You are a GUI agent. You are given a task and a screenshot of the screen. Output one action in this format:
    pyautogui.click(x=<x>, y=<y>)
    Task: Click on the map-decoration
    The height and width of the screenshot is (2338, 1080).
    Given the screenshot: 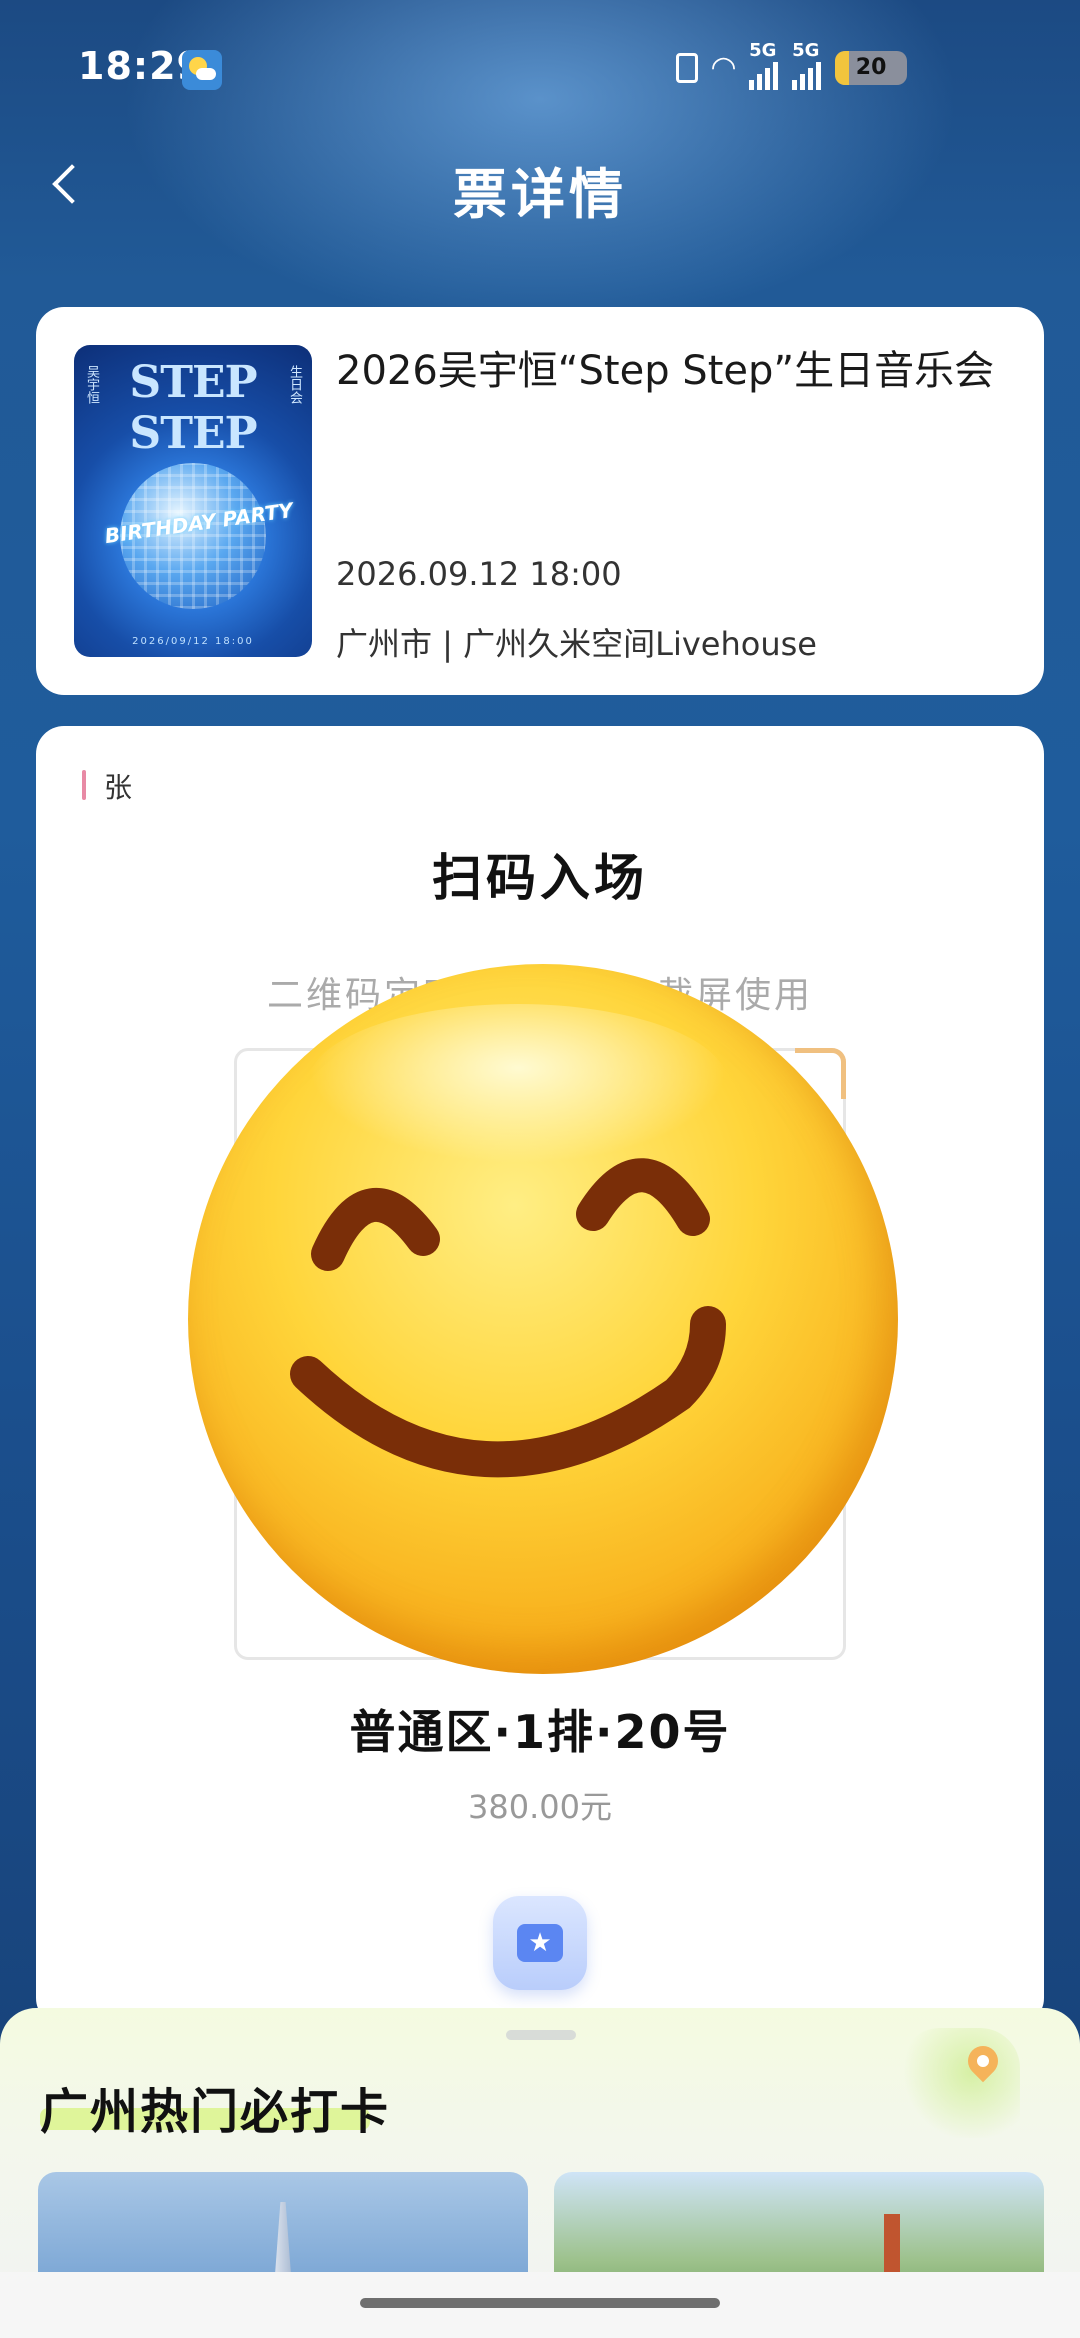 What is the action you would take?
    pyautogui.click(x=960, y=2083)
    